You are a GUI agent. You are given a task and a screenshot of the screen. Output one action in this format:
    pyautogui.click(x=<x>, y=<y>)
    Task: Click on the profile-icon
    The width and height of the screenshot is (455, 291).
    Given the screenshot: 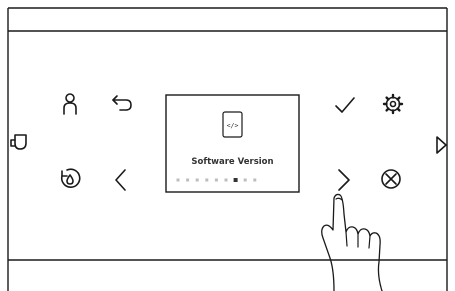 What is the action you would take?
    pyautogui.click(x=70, y=104)
    